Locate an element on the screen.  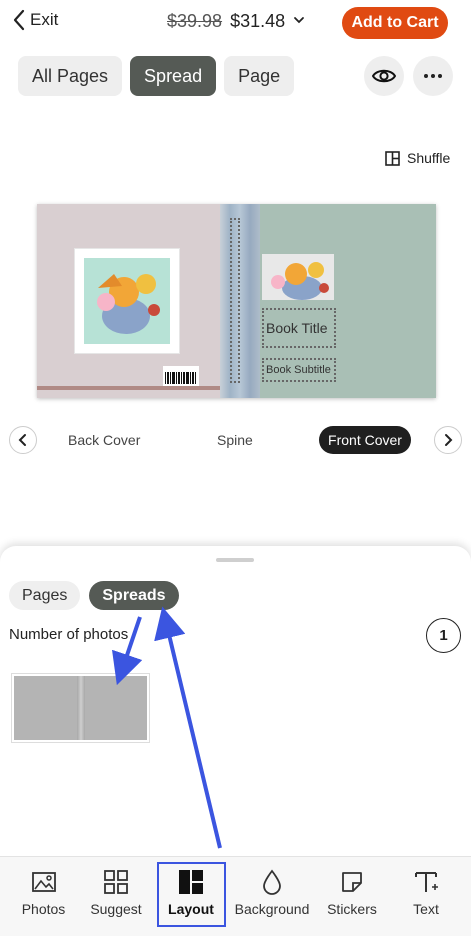
chevron-right-icon is located at coordinates (449, 440).